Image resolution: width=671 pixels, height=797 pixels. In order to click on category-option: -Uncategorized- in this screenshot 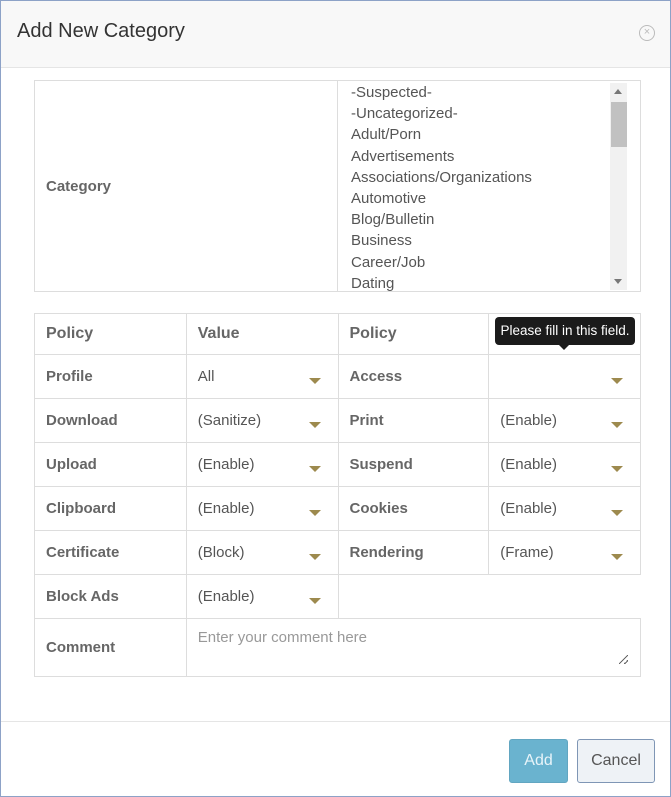, I will do `click(495, 113)`.